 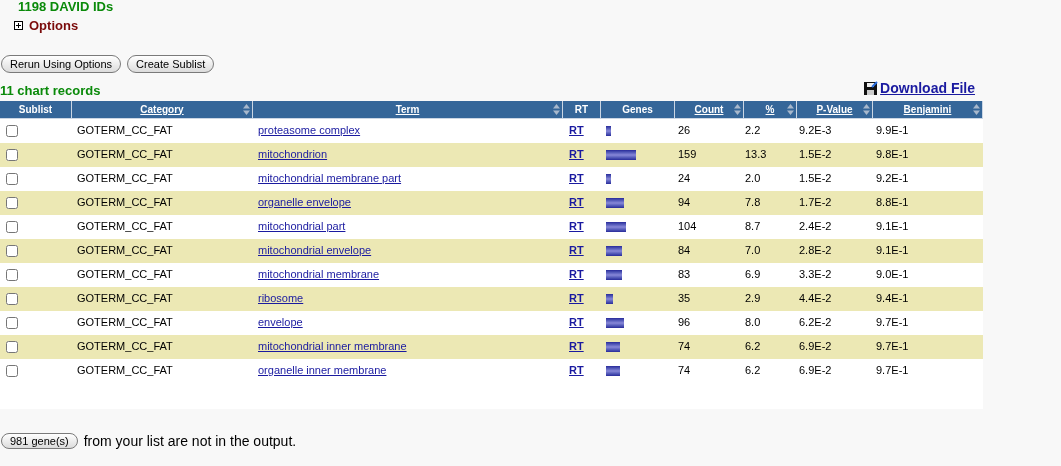 I want to click on column-header: Genes, so click(x=638, y=109).